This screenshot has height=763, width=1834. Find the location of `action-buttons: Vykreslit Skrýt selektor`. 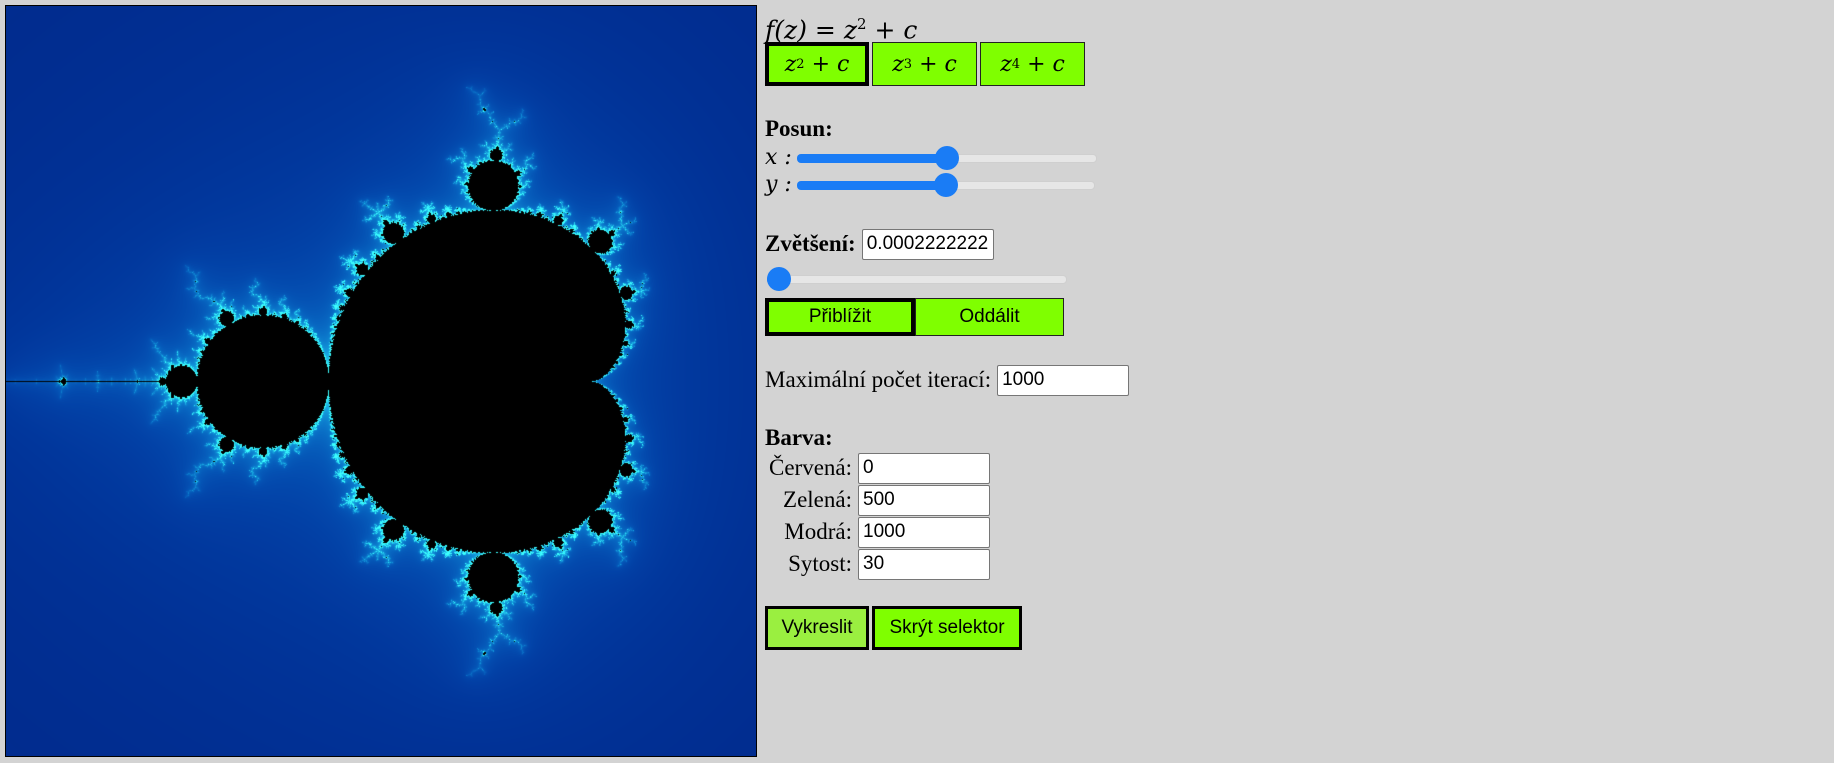

action-buttons: Vykreslit Skrýt selektor is located at coordinates (975, 628).